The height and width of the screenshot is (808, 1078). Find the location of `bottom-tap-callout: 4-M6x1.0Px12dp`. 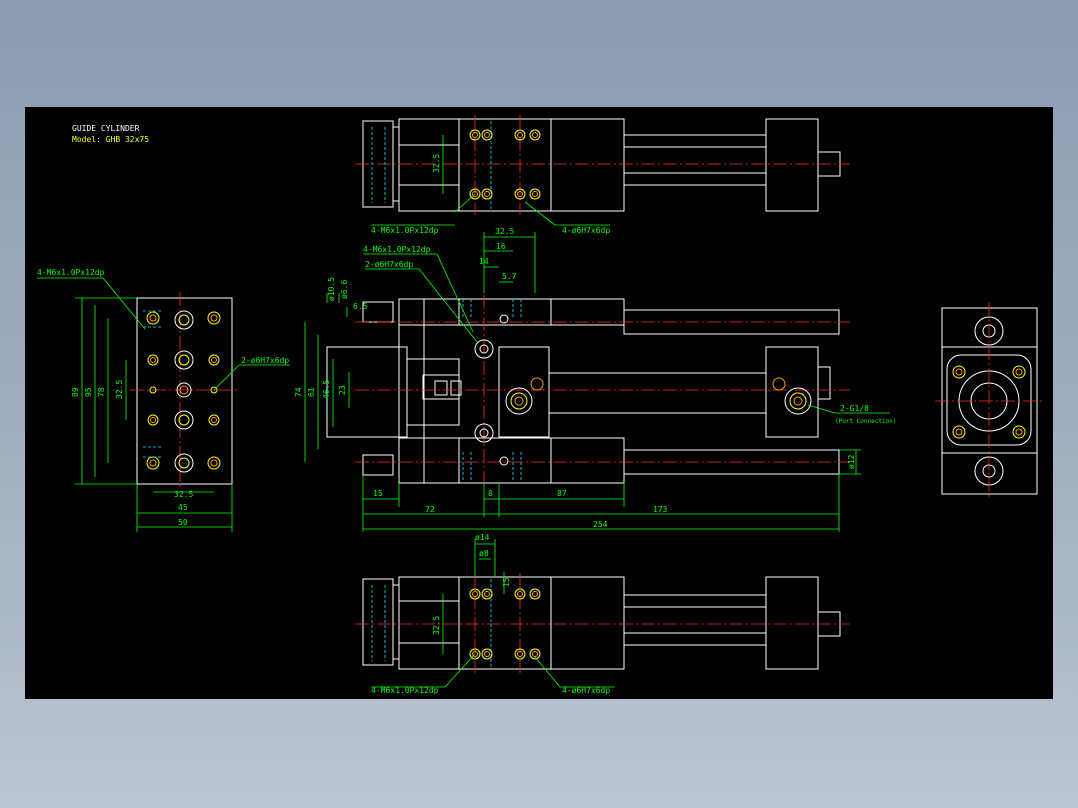

bottom-tap-callout: 4-M6x1.0Px12dp is located at coordinates (405, 690).